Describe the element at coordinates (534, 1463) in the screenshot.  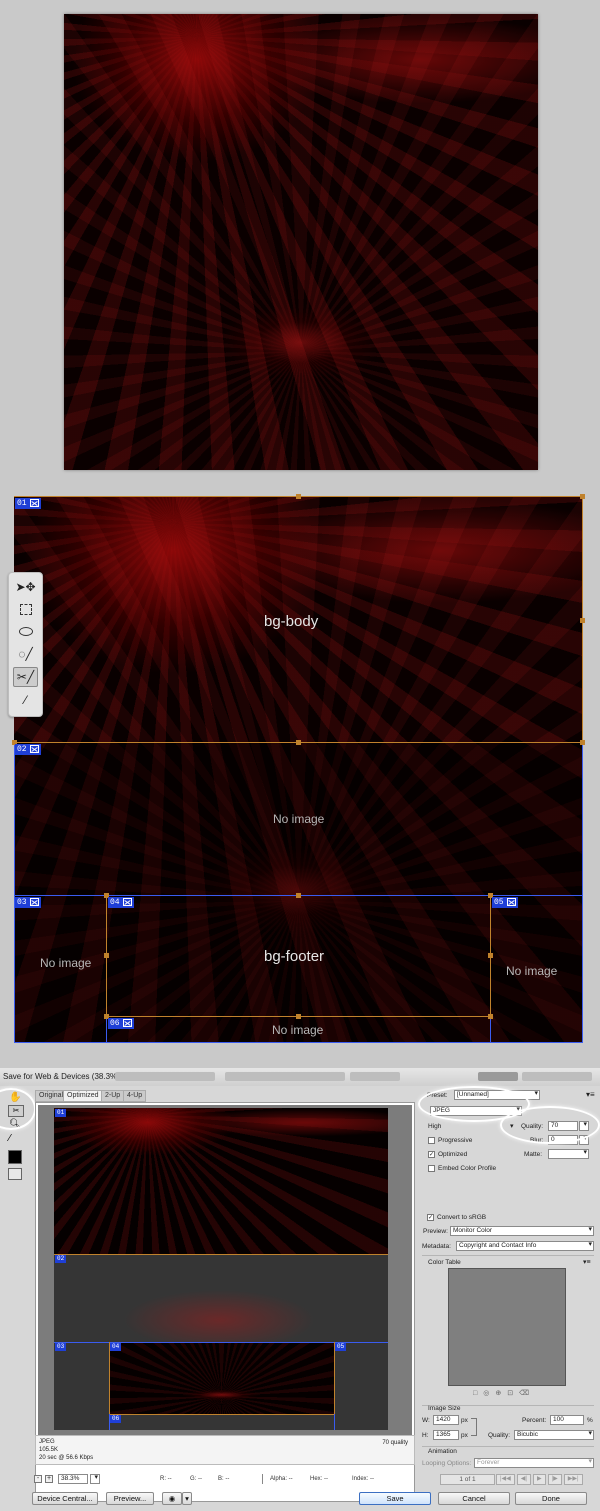
I see `looping-options-dropdown: Forever` at that location.